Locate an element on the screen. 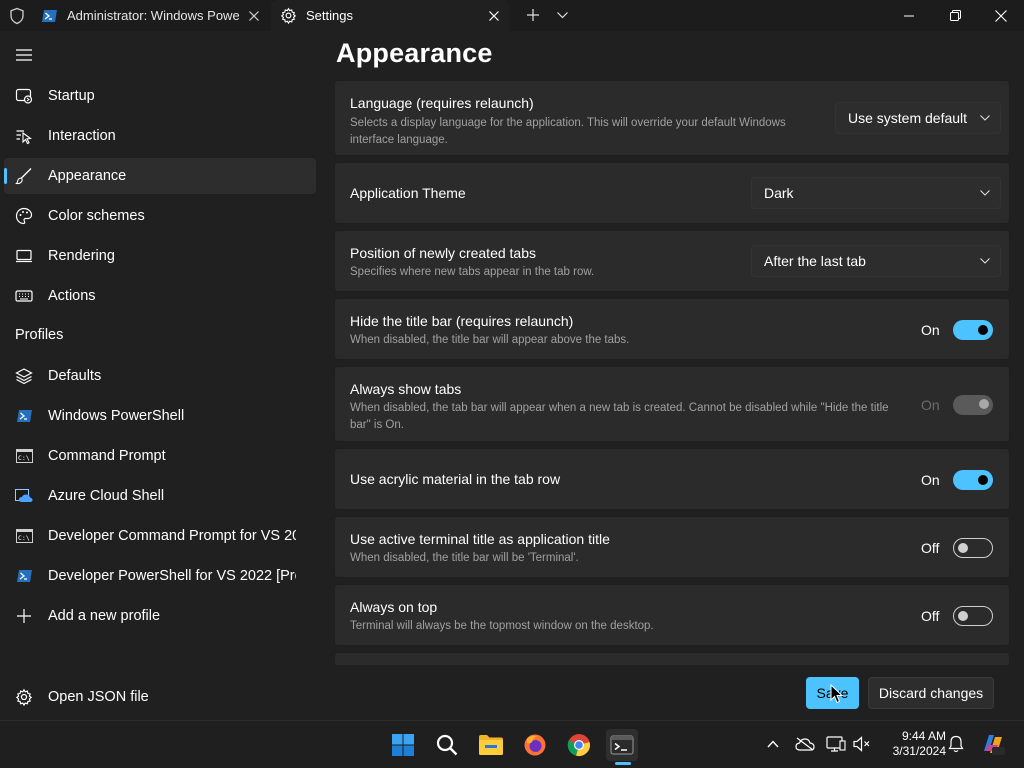  sidebar-item-label: Azure Cloud Shell is located at coordinates (106, 496).